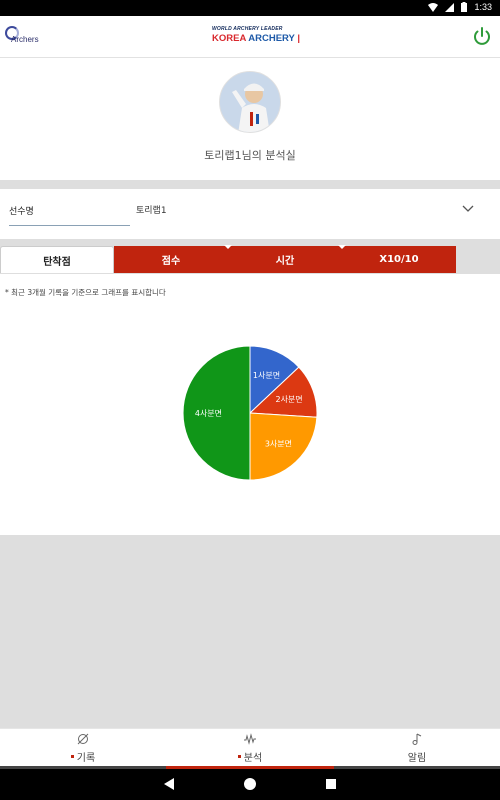 This screenshot has width=500, height=800. What do you see at coordinates (21, 212) in the screenshot?
I see `player-name-label: 선수명` at bounding box center [21, 212].